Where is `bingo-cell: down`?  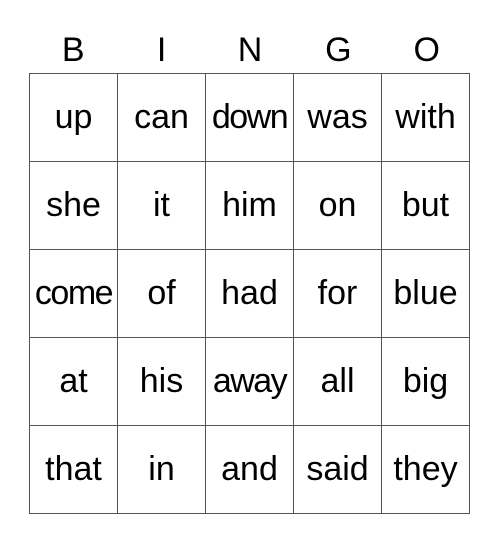 bingo-cell: down is located at coordinates (249, 117).